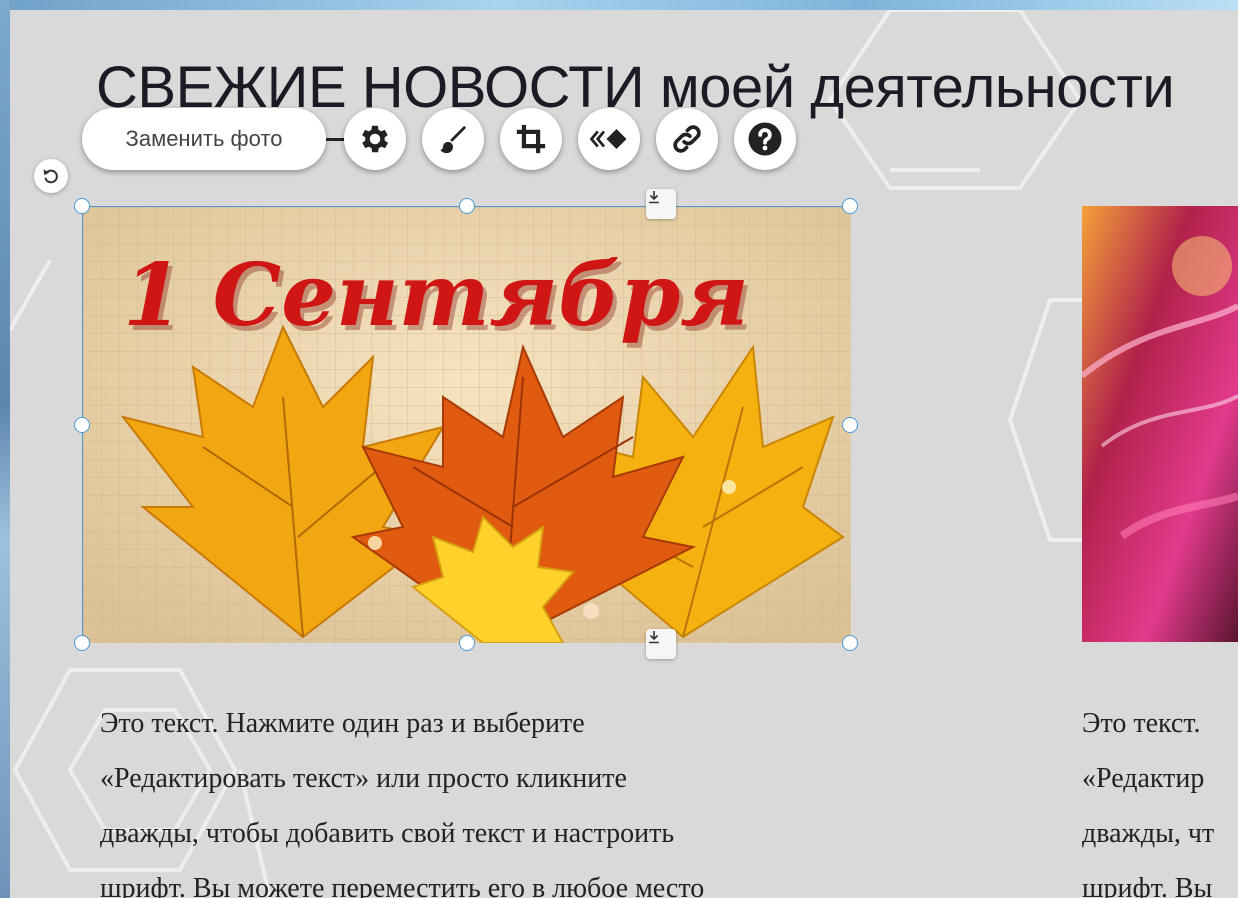 The width and height of the screenshot is (1238, 898). I want to click on abstract-pink-image, so click(1160, 424).